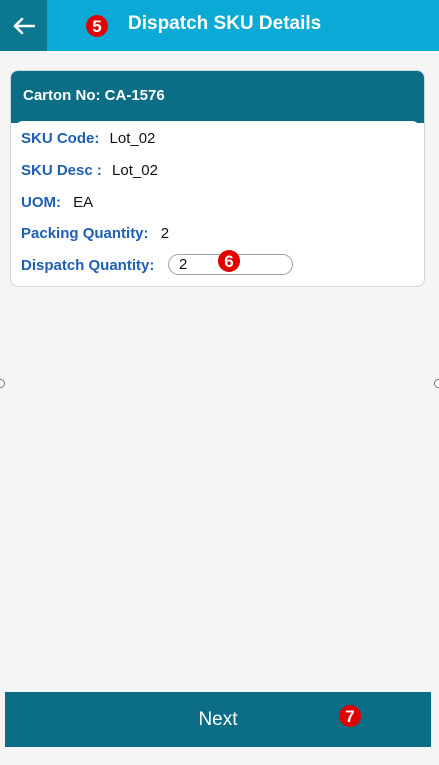 Image resolution: width=439 pixels, height=765 pixels. I want to click on arrow-left-icon, so click(24, 25).